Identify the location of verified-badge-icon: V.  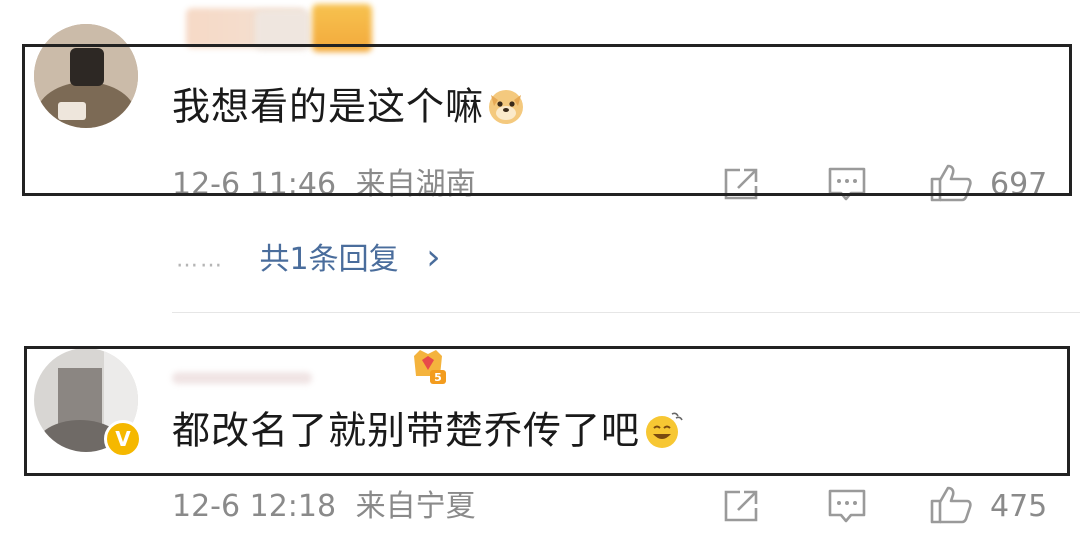
(123, 439).